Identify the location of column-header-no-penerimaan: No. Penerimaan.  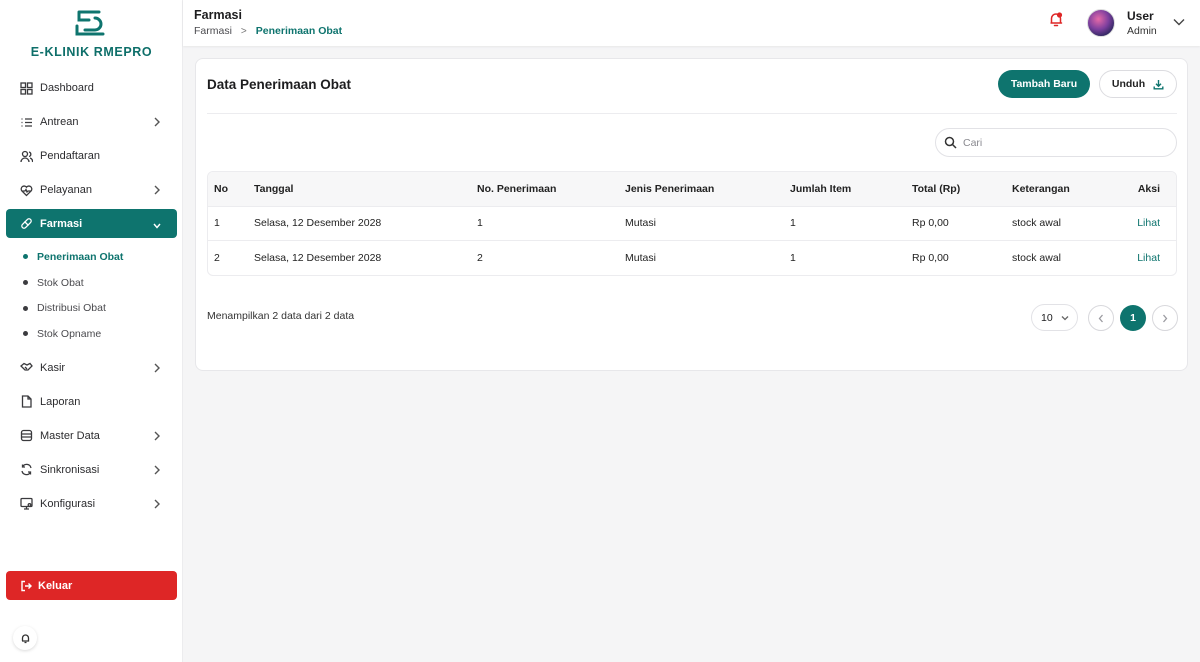
(517, 188).